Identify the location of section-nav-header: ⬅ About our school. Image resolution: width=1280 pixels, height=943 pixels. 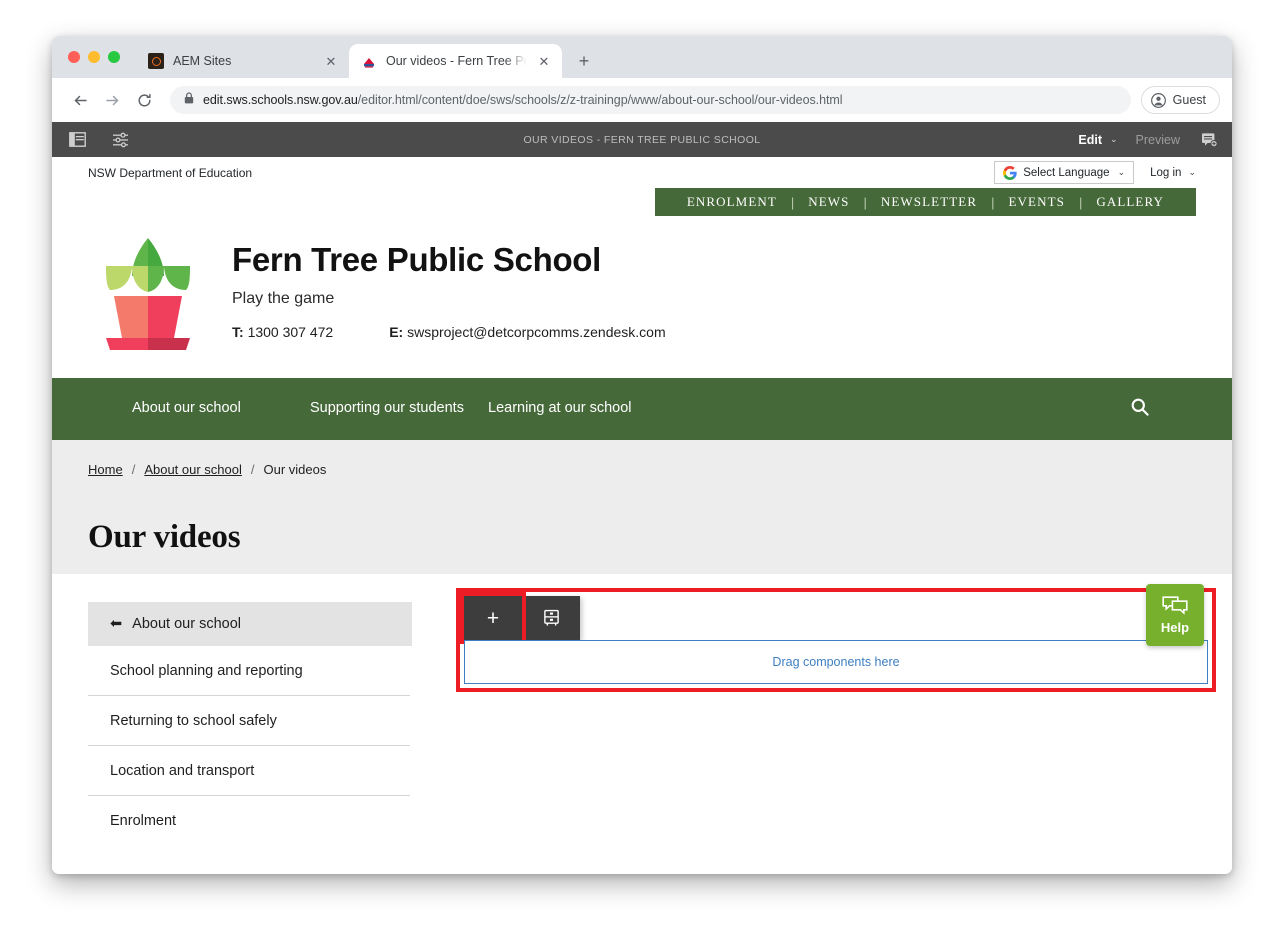
(250, 624).